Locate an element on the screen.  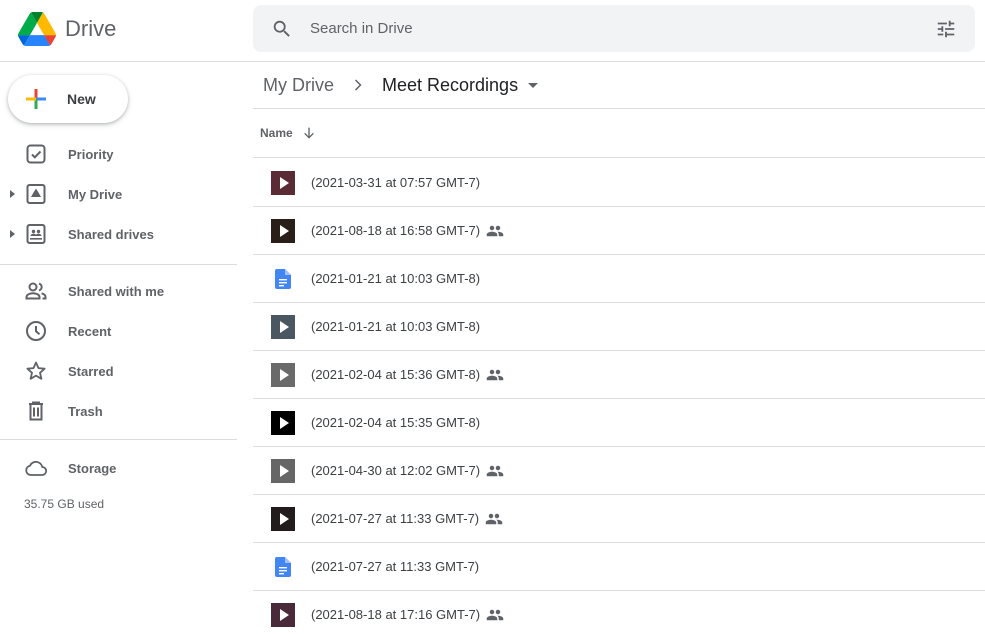
sidebar-item-my-drive: My Drive is located at coordinates (118, 194).